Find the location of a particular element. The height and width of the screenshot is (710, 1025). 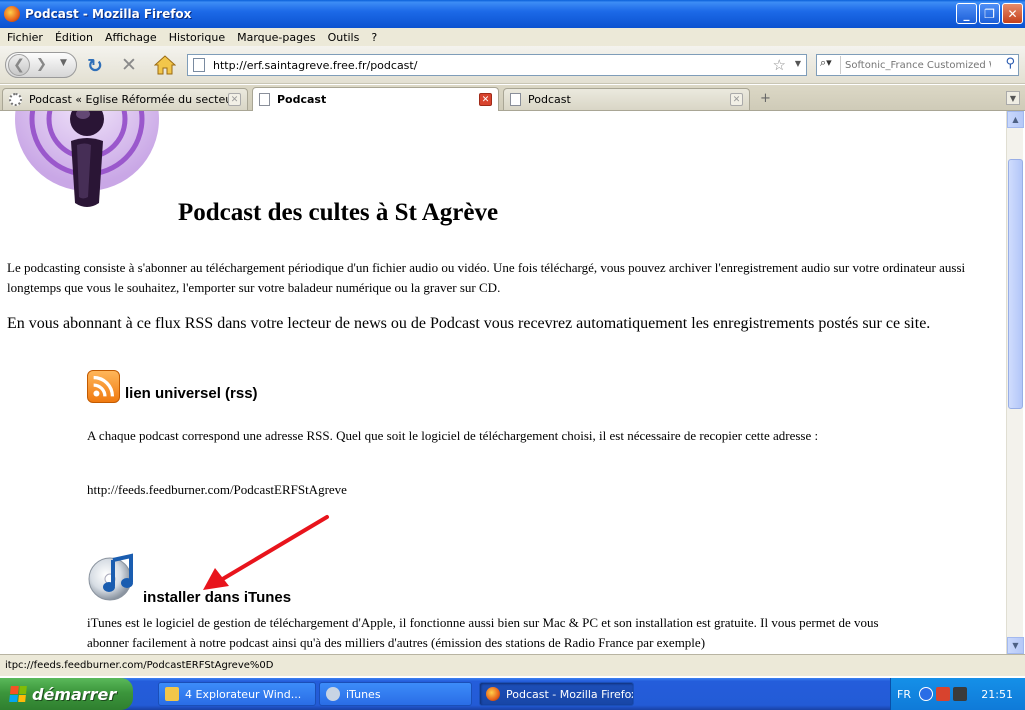

tab-podcast-active: Podcast ✕ is located at coordinates (375, 99).